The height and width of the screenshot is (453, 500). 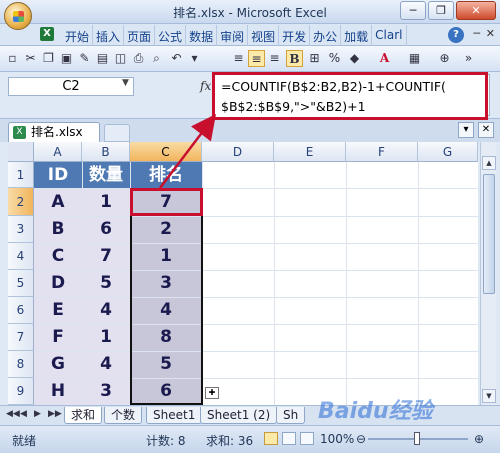 I want to click on cut-icon: ✂, so click(x=30, y=58).